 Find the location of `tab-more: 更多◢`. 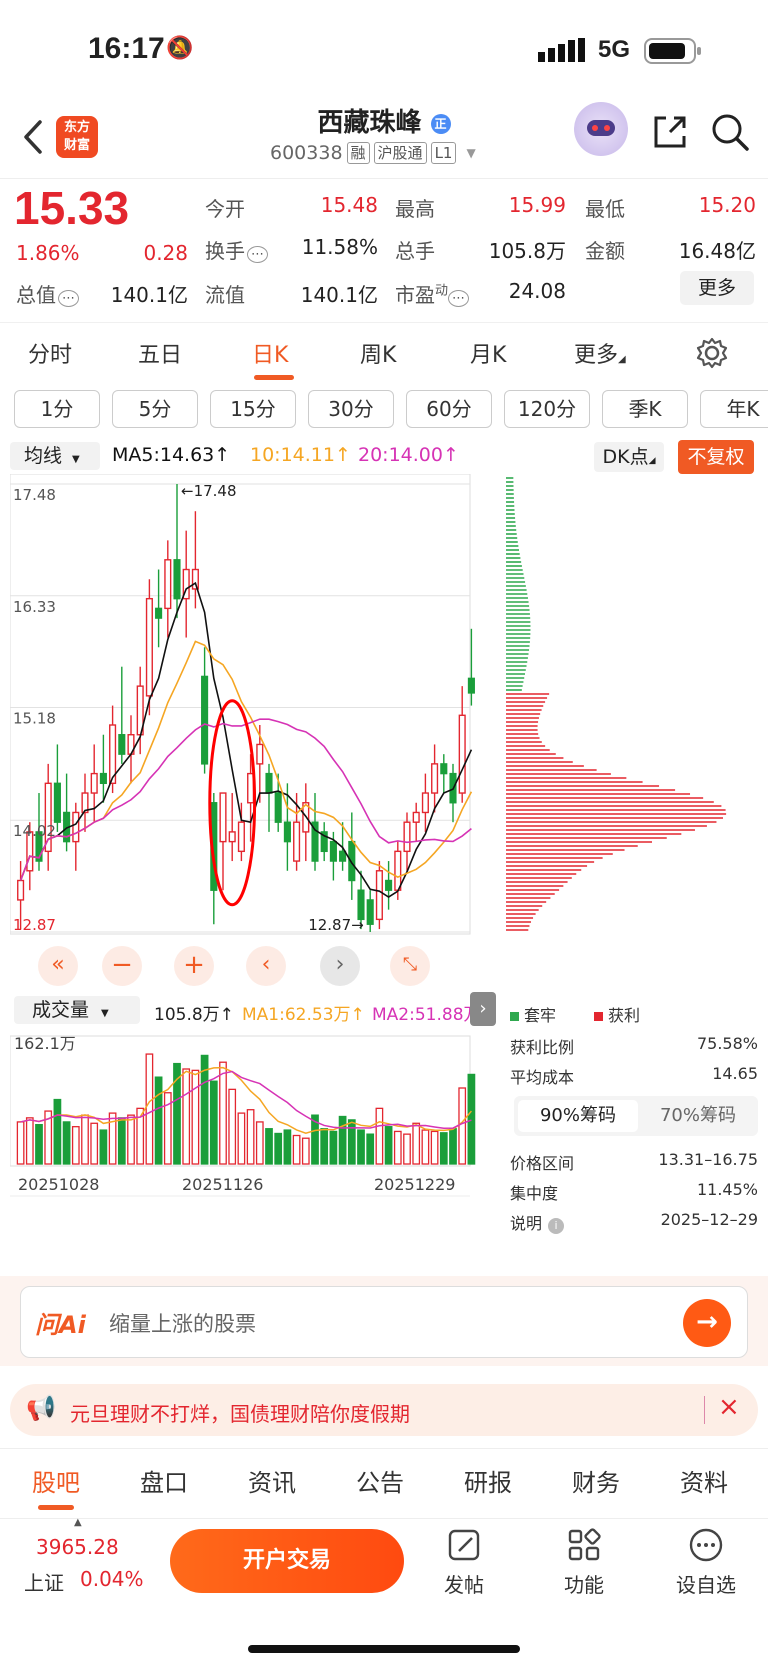

tab-more: 更多◢ is located at coordinates (600, 353).